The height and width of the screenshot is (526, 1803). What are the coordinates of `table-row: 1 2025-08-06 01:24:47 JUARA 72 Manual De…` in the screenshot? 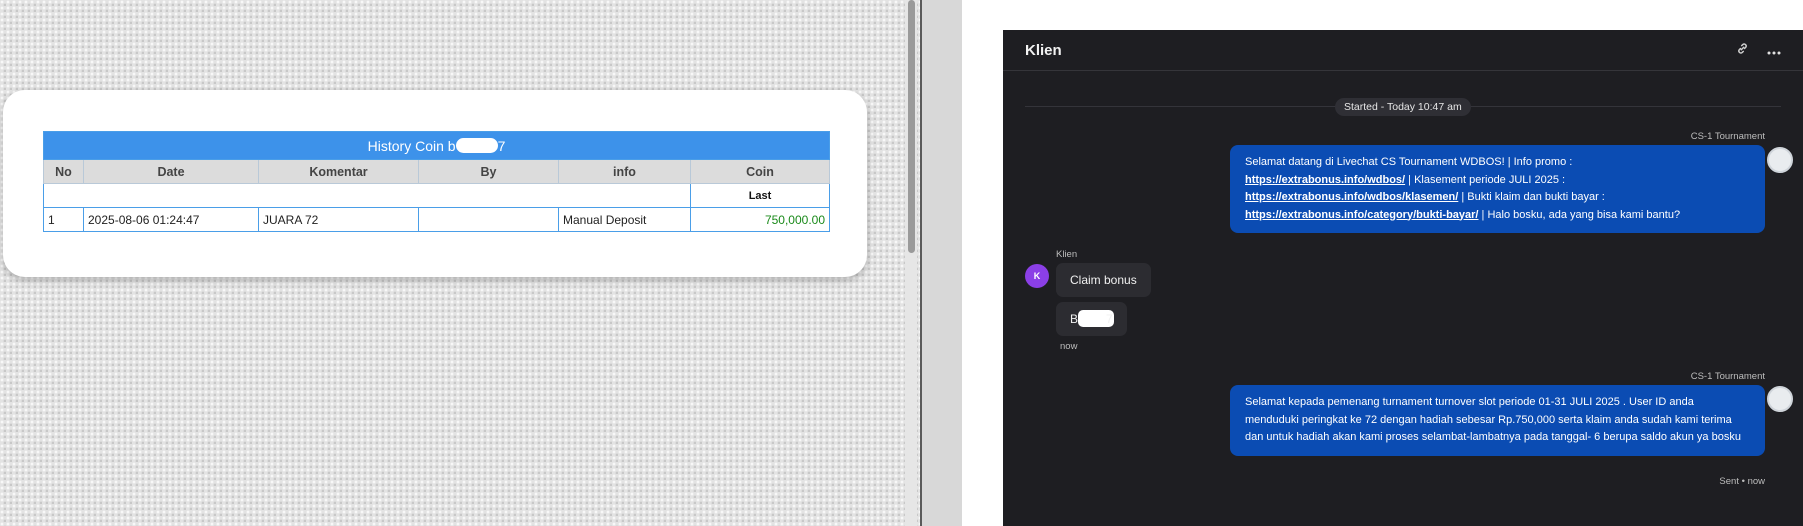 It's located at (436, 219).